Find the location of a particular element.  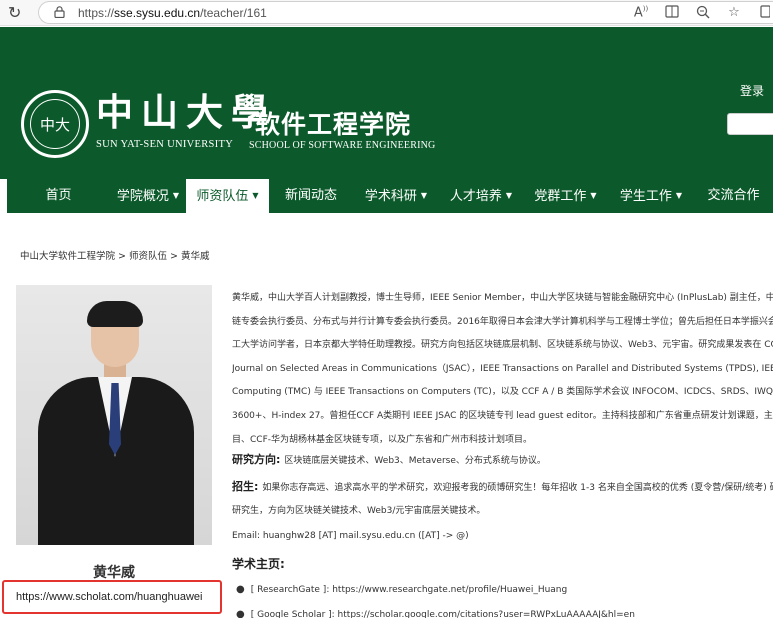

url-path: /teacher/161 is located at coordinates (233, 13).